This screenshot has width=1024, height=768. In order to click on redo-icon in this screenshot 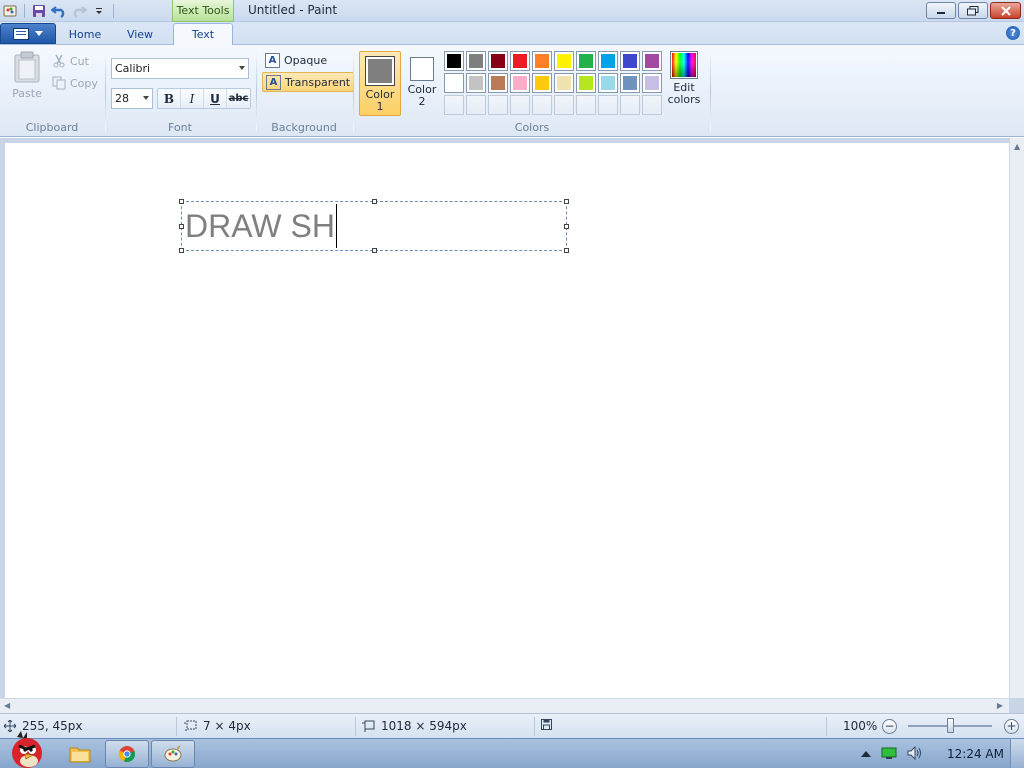, I will do `click(79, 11)`.